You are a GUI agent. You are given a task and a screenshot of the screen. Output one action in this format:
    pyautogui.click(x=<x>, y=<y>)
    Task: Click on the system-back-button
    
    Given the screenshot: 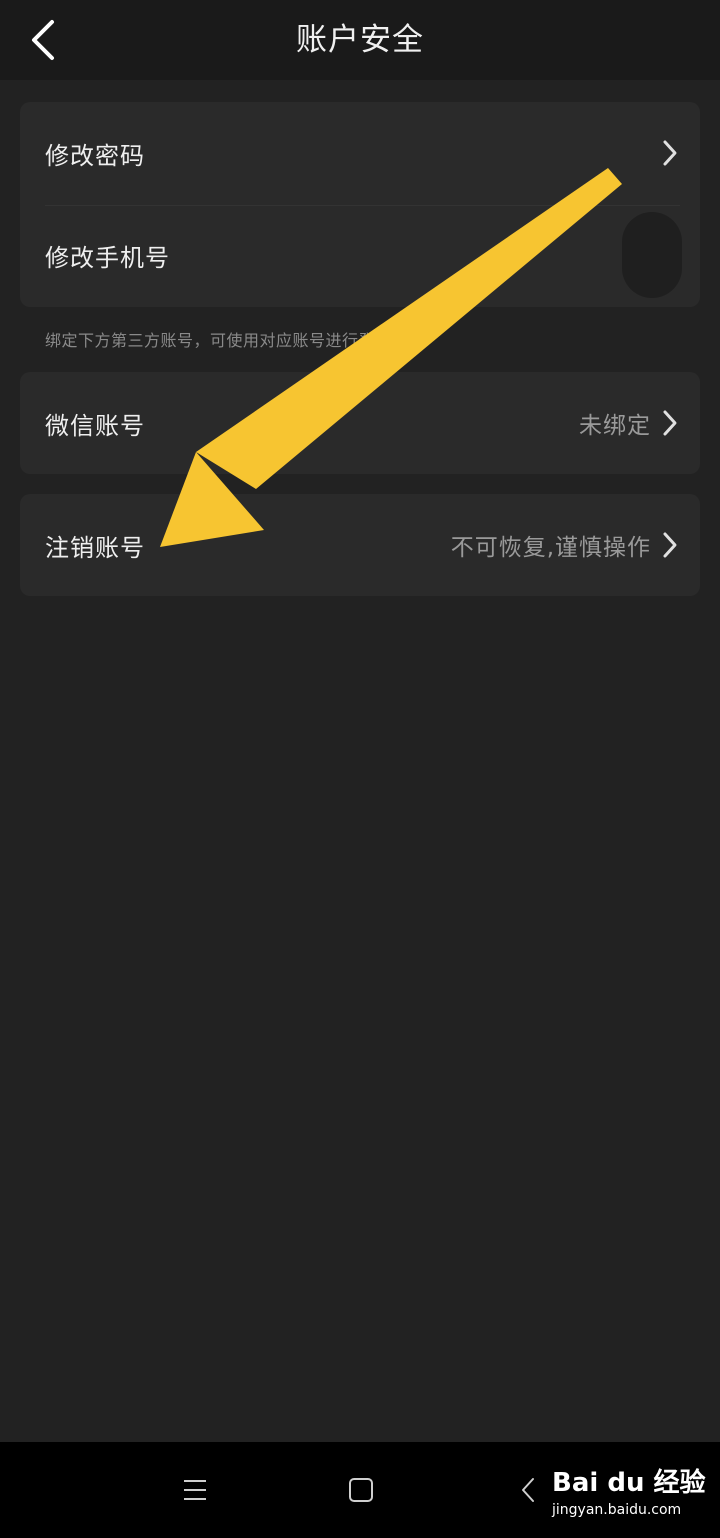 What is the action you would take?
    pyautogui.click(x=528, y=1490)
    